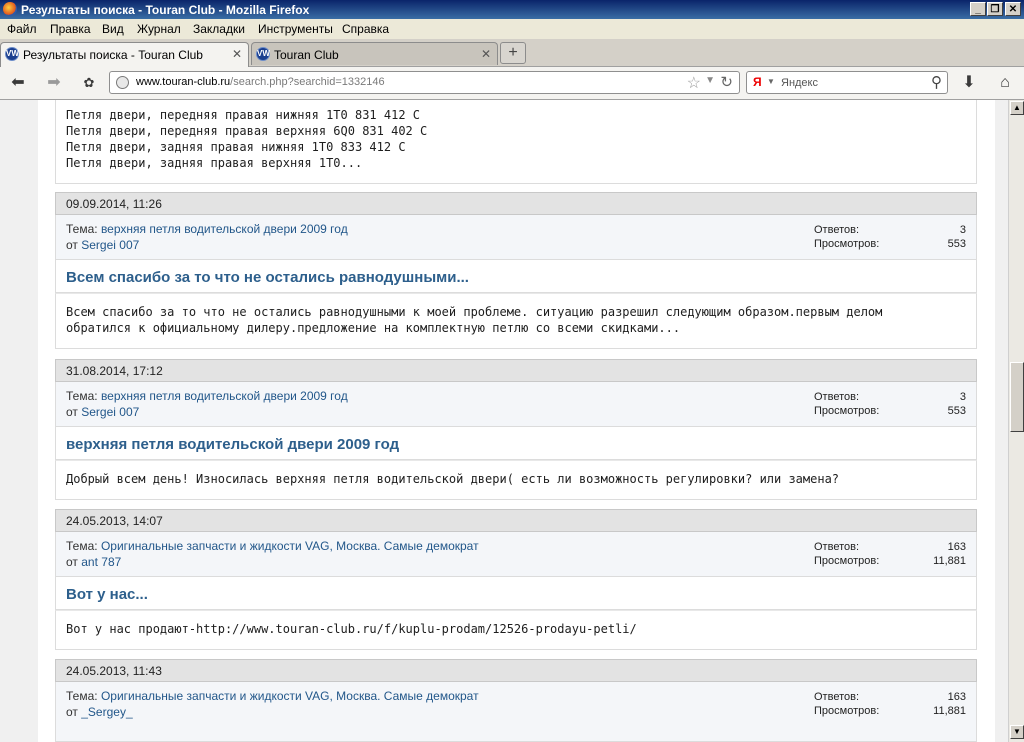 The image size is (1024, 742). I want to click on minimize-button: _, so click(978, 9).